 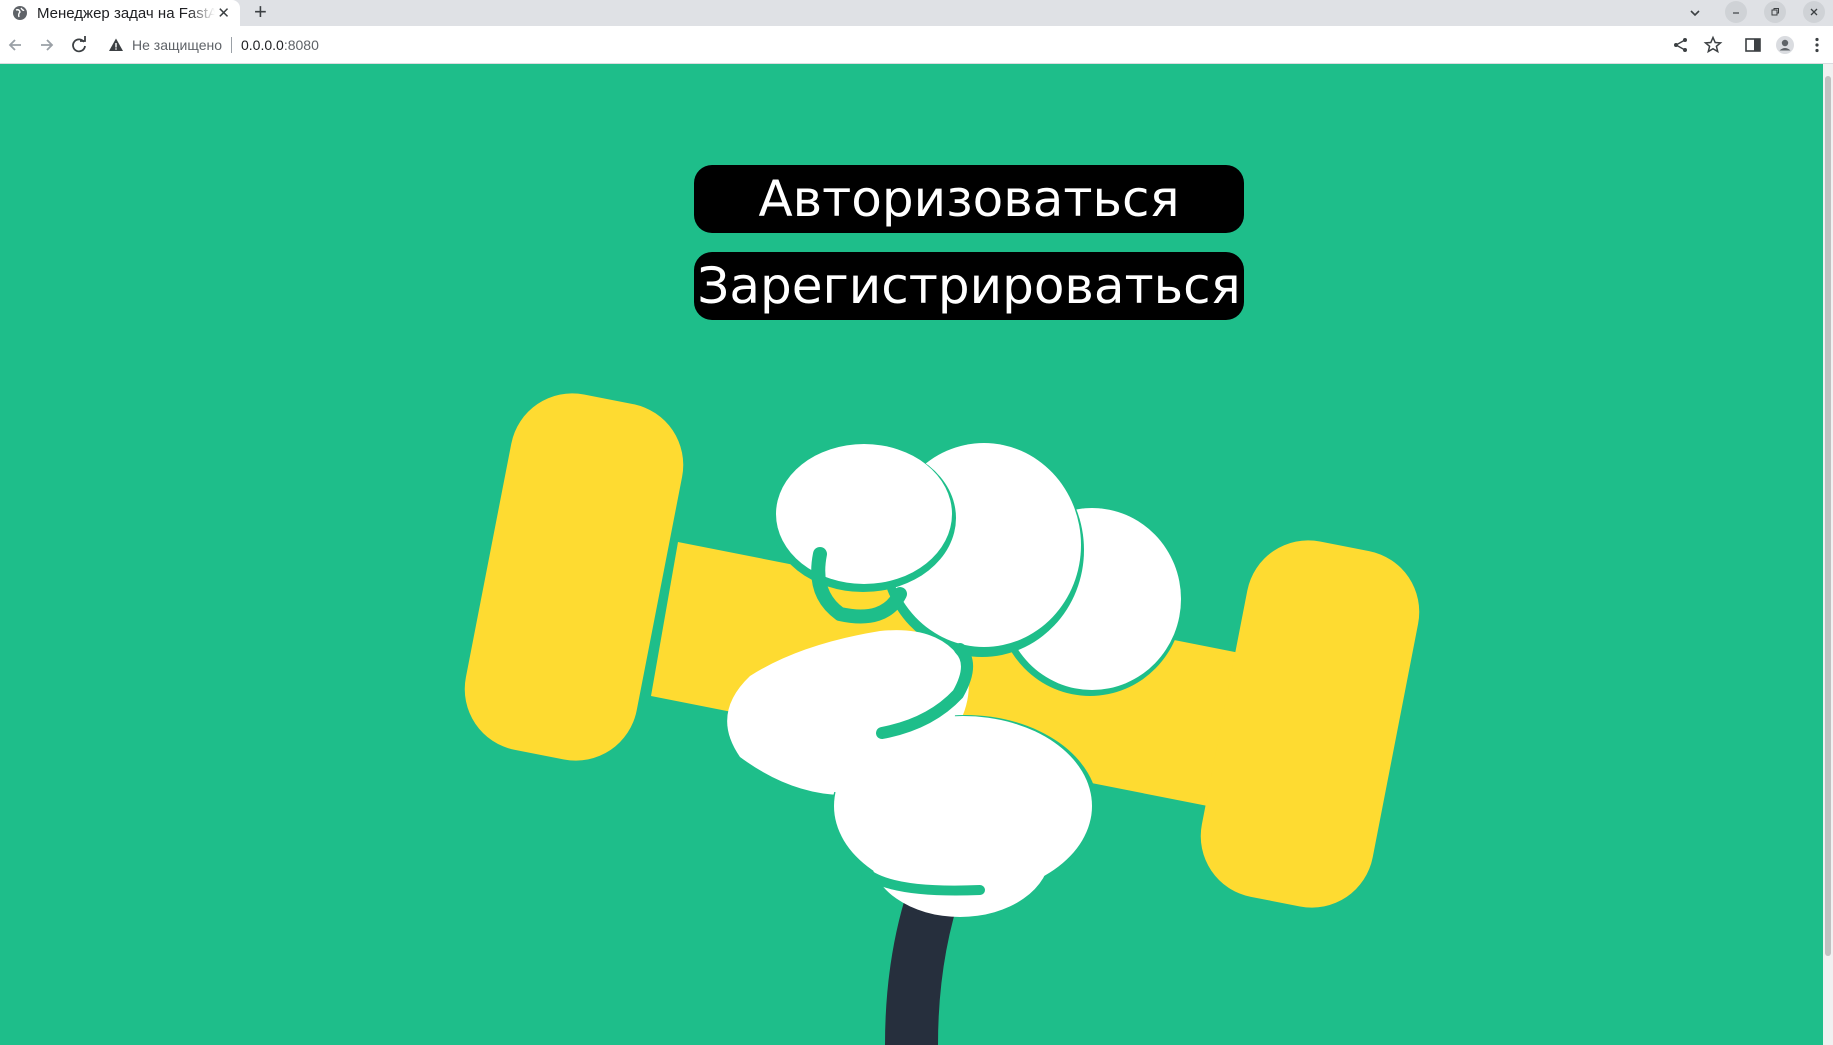 I want to click on restore-icon, so click(x=1775, y=12).